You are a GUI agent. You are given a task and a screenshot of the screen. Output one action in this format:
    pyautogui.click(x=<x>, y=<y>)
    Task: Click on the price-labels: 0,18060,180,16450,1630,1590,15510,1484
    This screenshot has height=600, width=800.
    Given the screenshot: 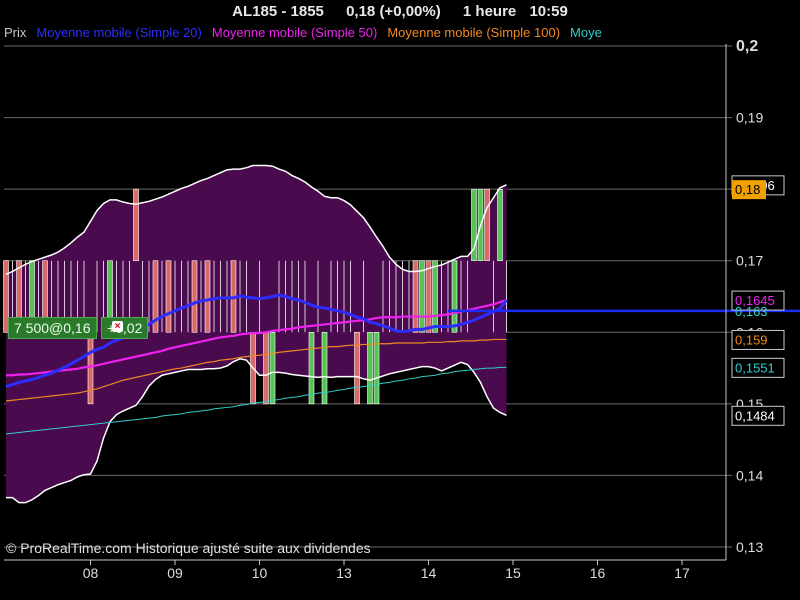 What is the action you would take?
    pyautogui.click(x=758, y=300)
    